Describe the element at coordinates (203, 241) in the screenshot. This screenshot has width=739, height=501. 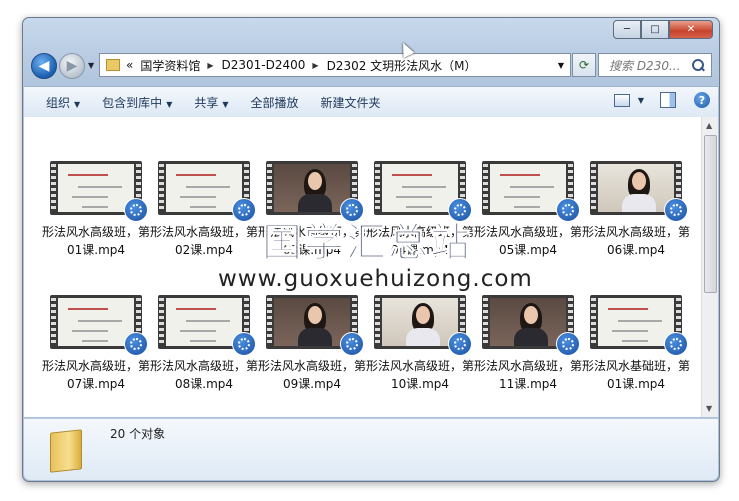
I see `file-name: 形法风水高级班，第02课.mp4` at that location.